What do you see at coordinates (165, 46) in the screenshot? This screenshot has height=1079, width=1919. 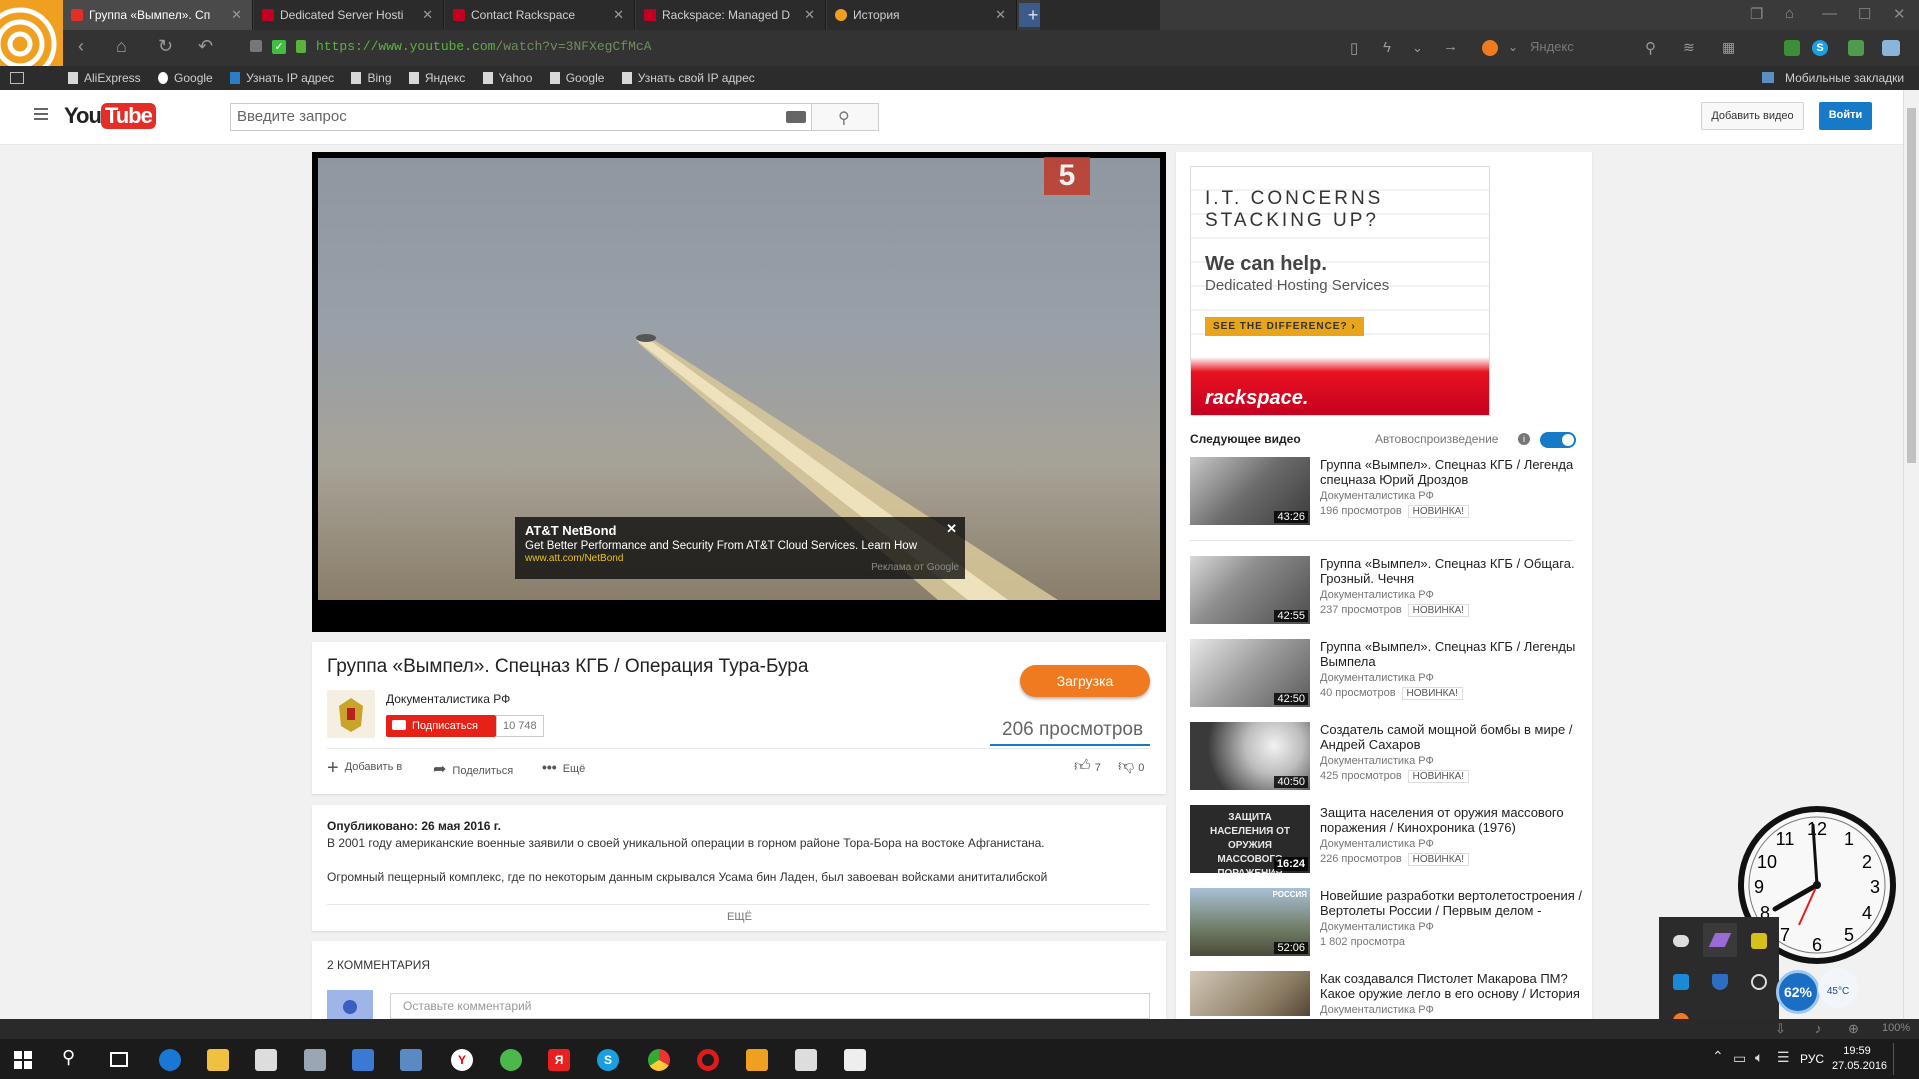 I see `reload-icon: ↻` at bounding box center [165, 46].